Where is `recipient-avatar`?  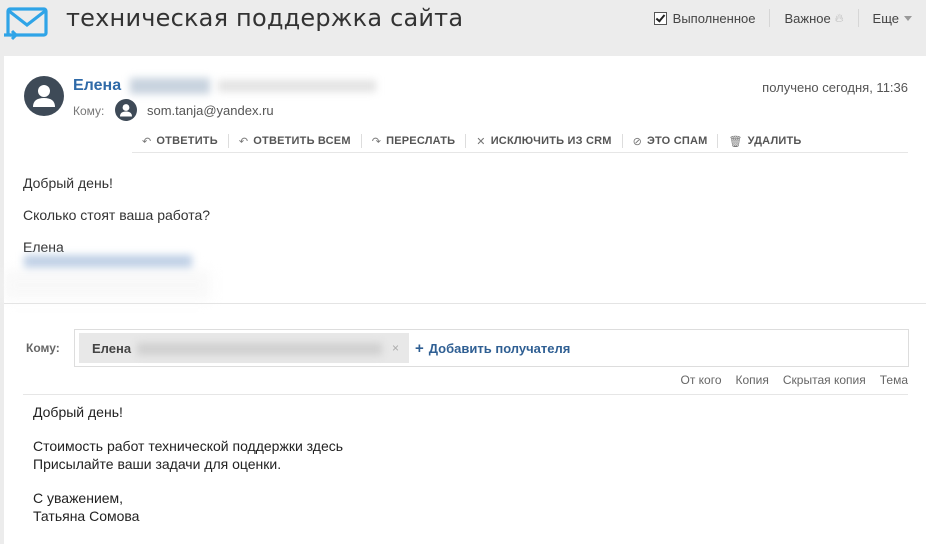
recipient-avatar is located at coordinates (126, 110).